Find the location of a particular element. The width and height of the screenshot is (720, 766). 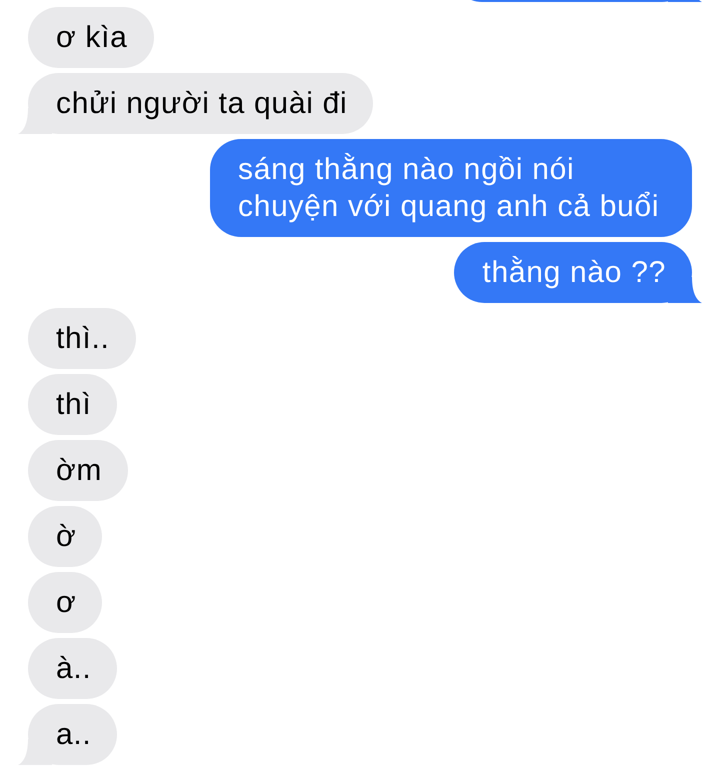

message-bubble: ơ is located at coordinates (65, 602).